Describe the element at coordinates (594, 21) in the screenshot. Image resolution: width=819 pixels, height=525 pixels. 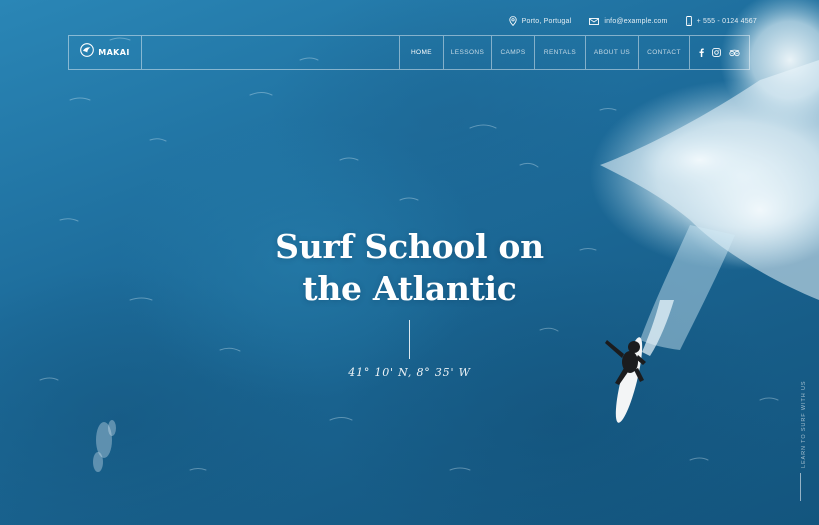
I see `envelope-icon` at that location.